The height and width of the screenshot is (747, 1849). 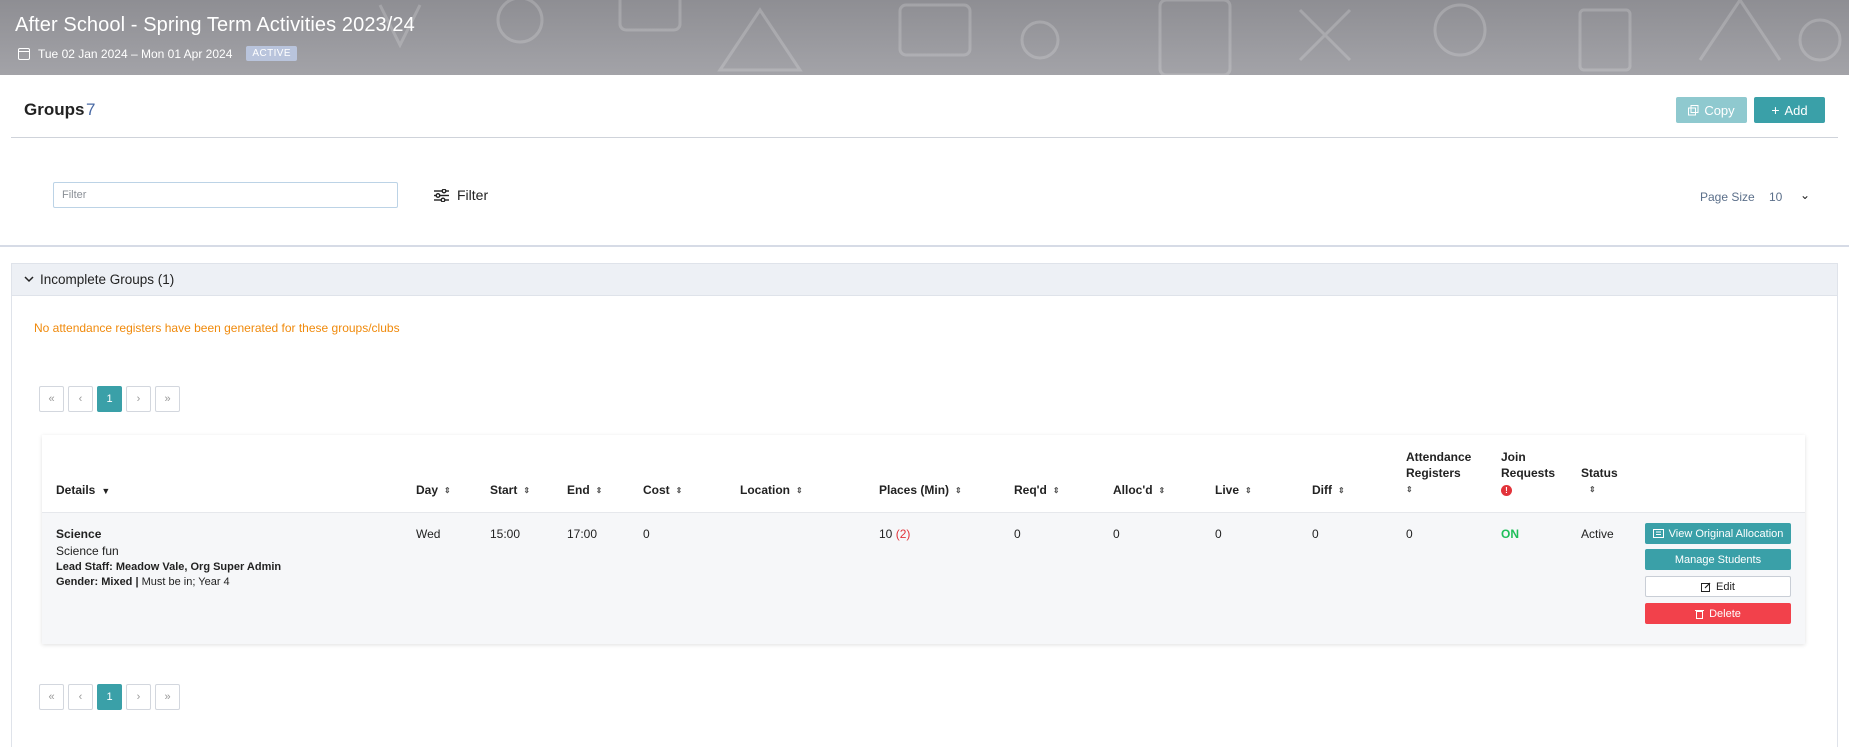 I want to click on view-original-allocation-button: View Original Allocation, so click(x=1718, y=533).